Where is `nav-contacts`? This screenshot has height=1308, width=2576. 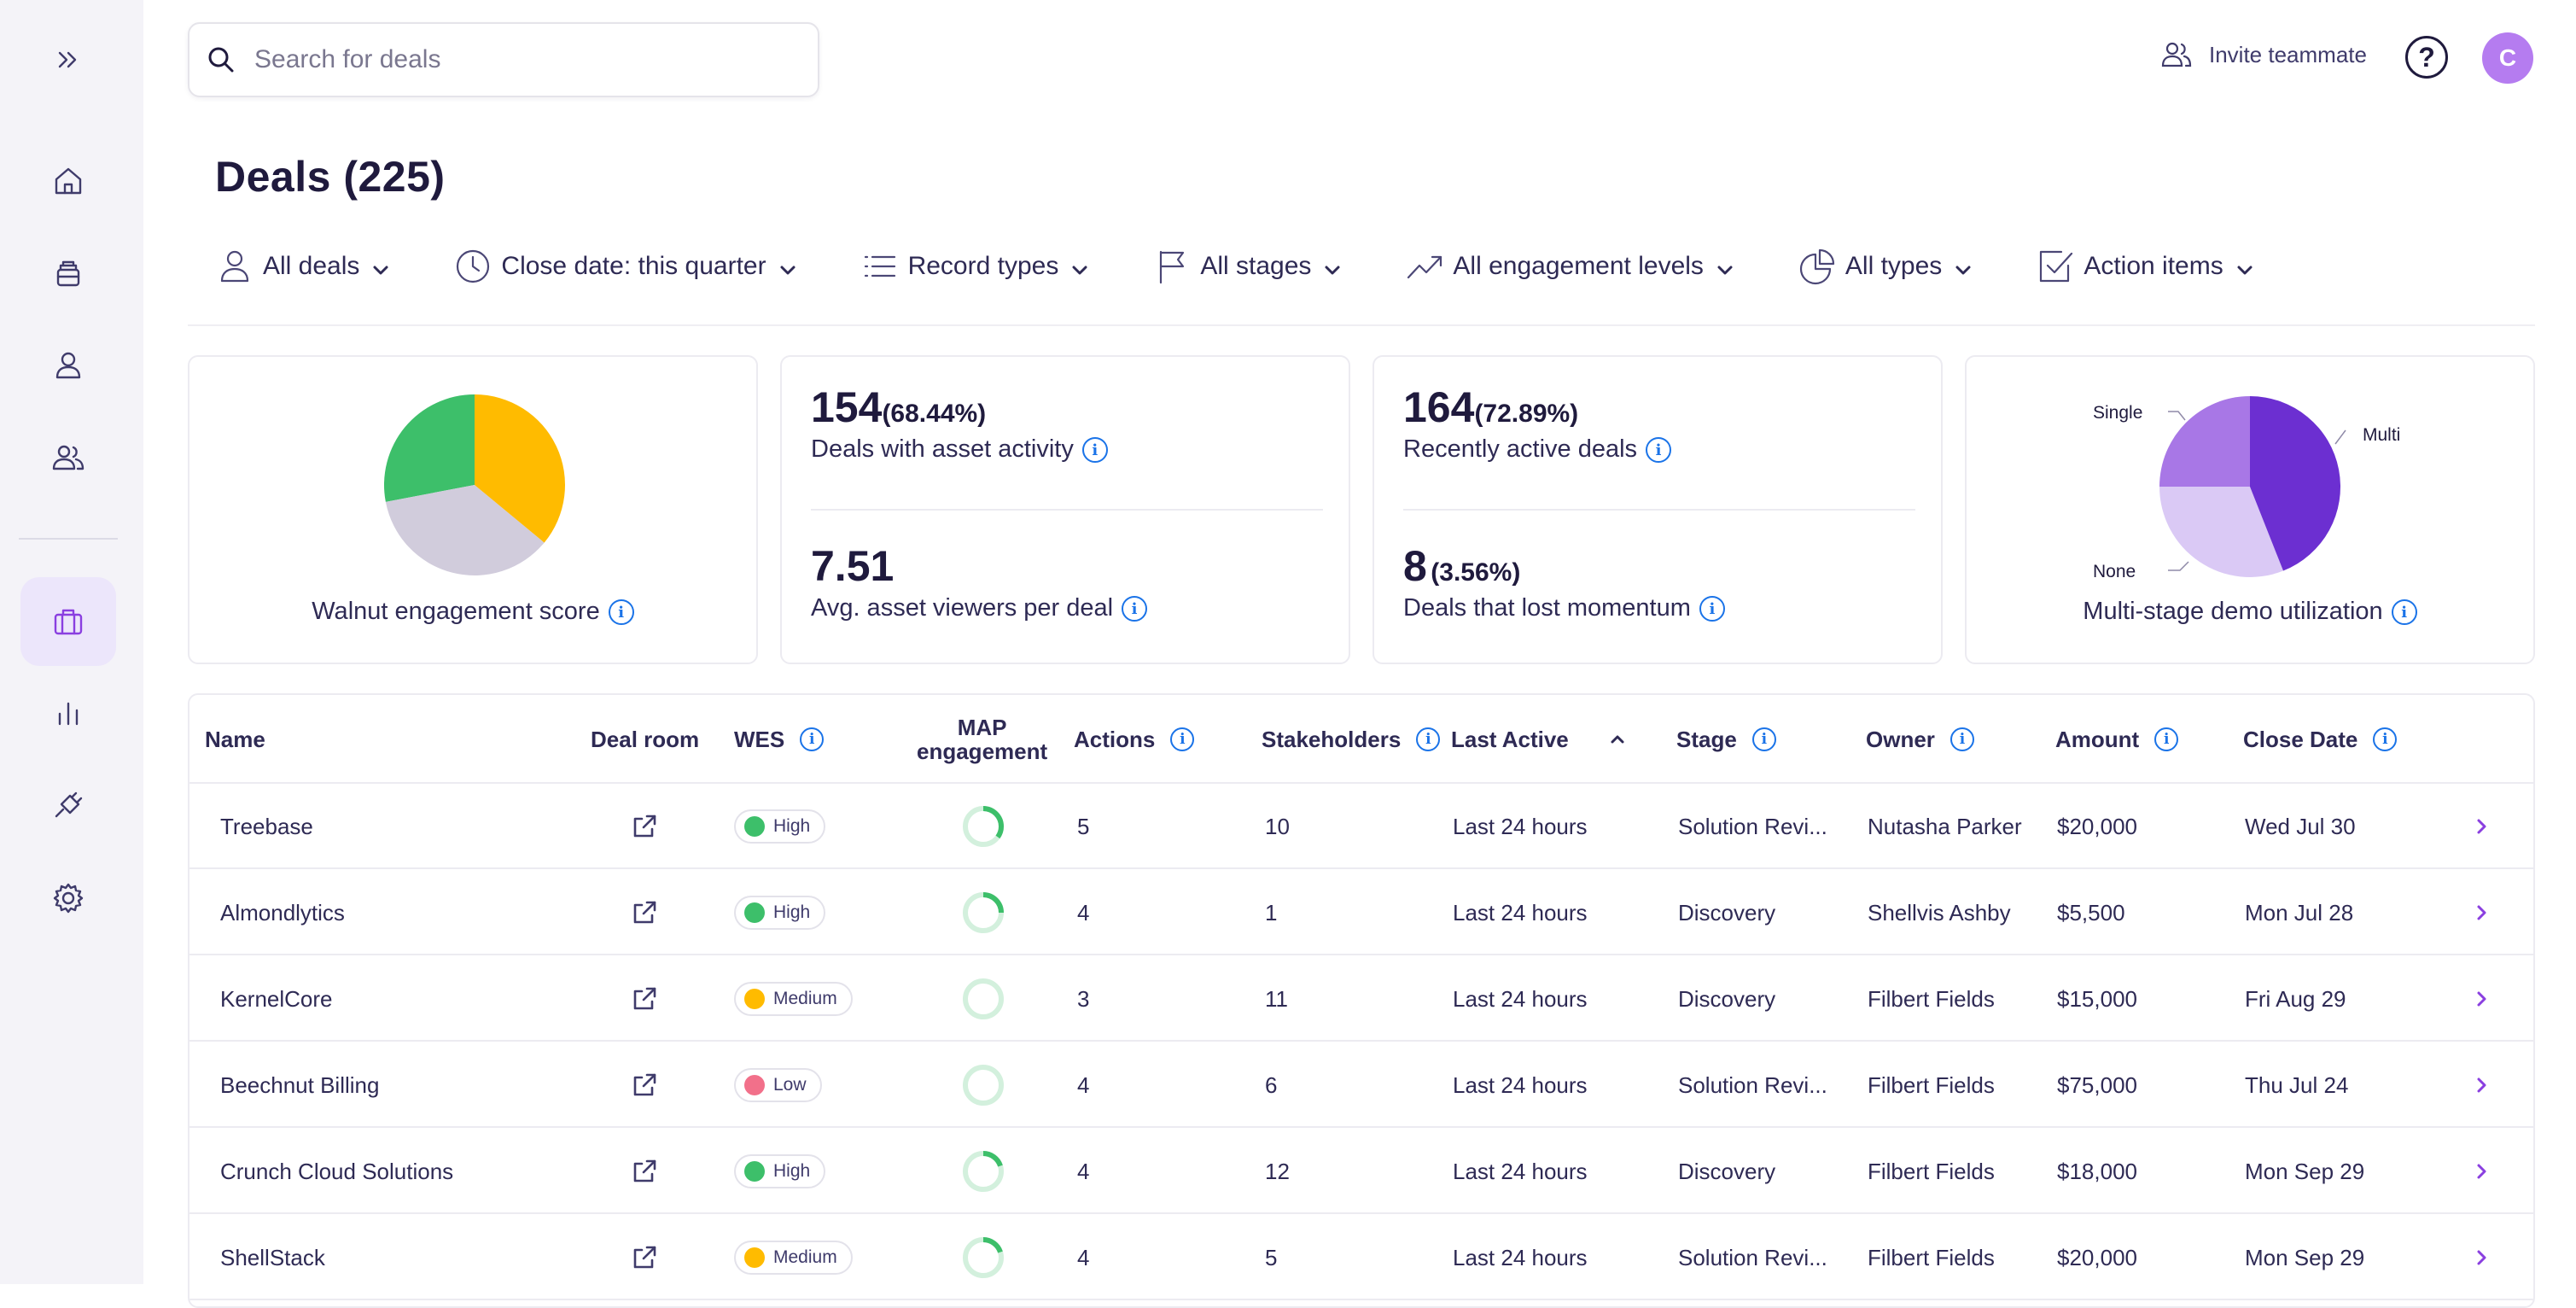
nav-contacts is located at coordinates (68, 365).